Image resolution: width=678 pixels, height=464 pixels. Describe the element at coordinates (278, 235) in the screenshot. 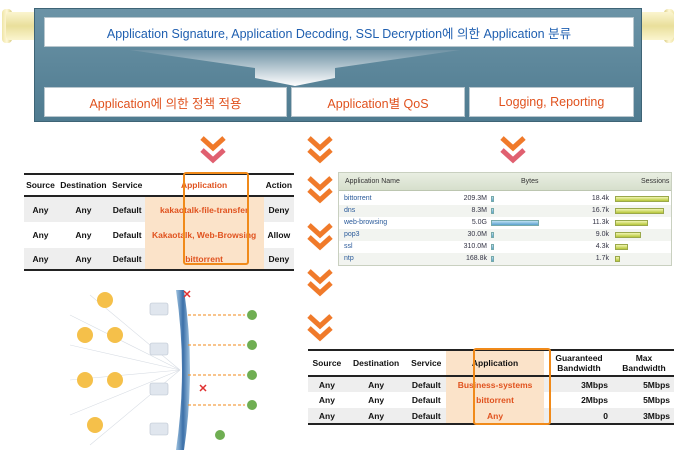

I see `table-cell: Allow` at that location.